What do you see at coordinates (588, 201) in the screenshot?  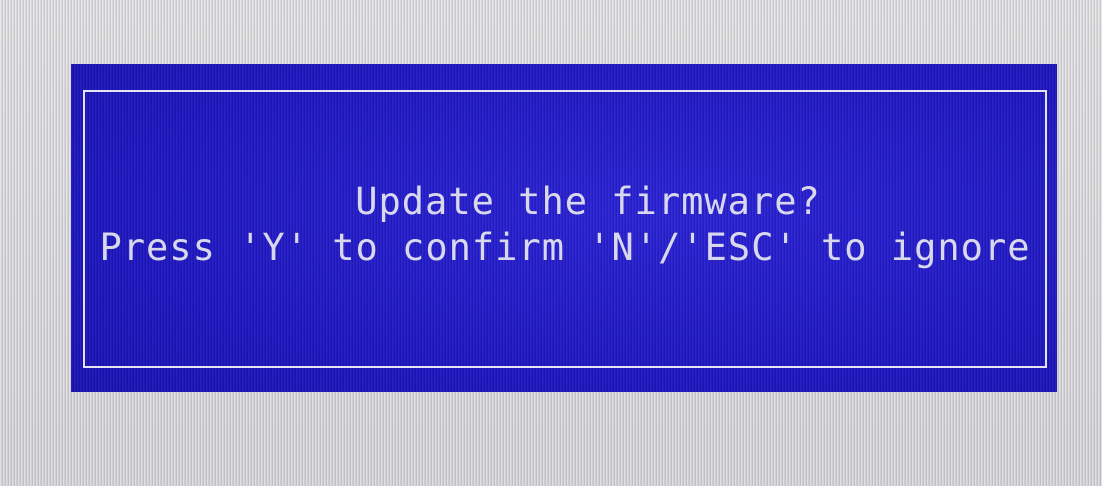 I see `dialog-question: Update the firmware?` at bounding box center [588, 201].